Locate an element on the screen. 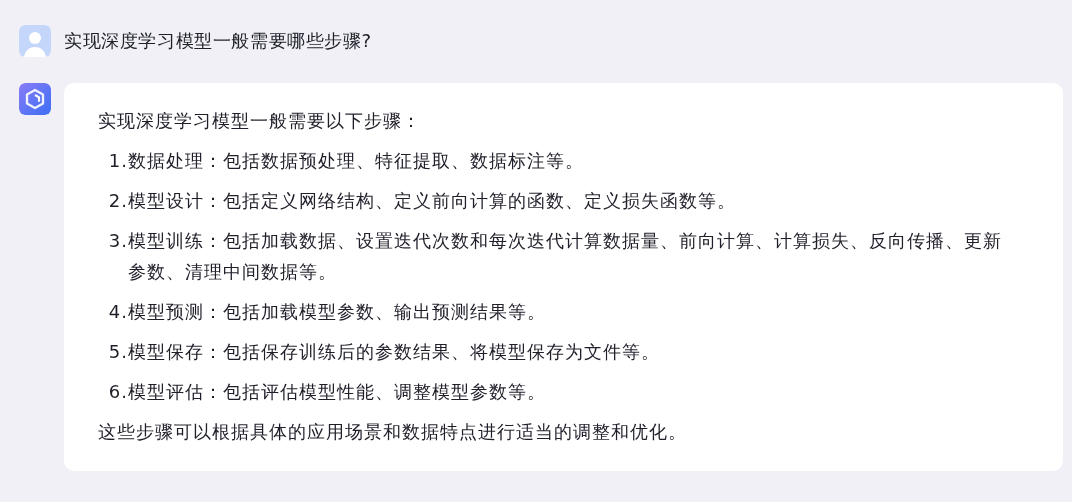 The width and height of the screenshot is (1072, 502). step-text: 模型预测：包括加载模型参数、输出预测结果等。 is located at coordinates (337, 312).